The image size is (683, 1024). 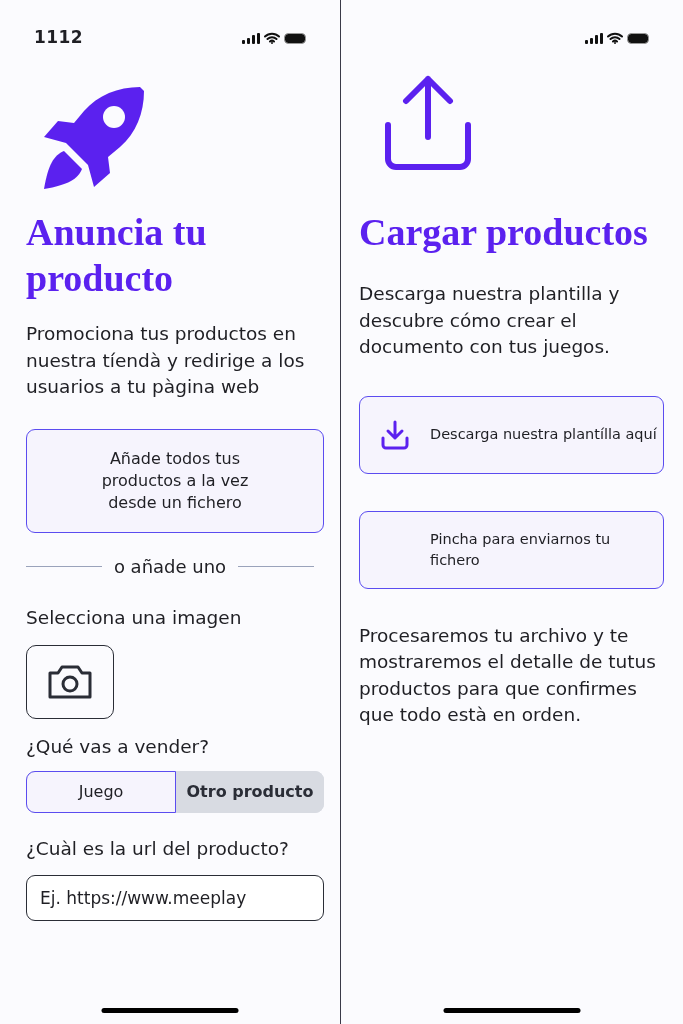 What do you see at coordinates (117, 255) in the screenshot?
I see `page-title: Anuncia tu producto` at bounding box center [117, 255].